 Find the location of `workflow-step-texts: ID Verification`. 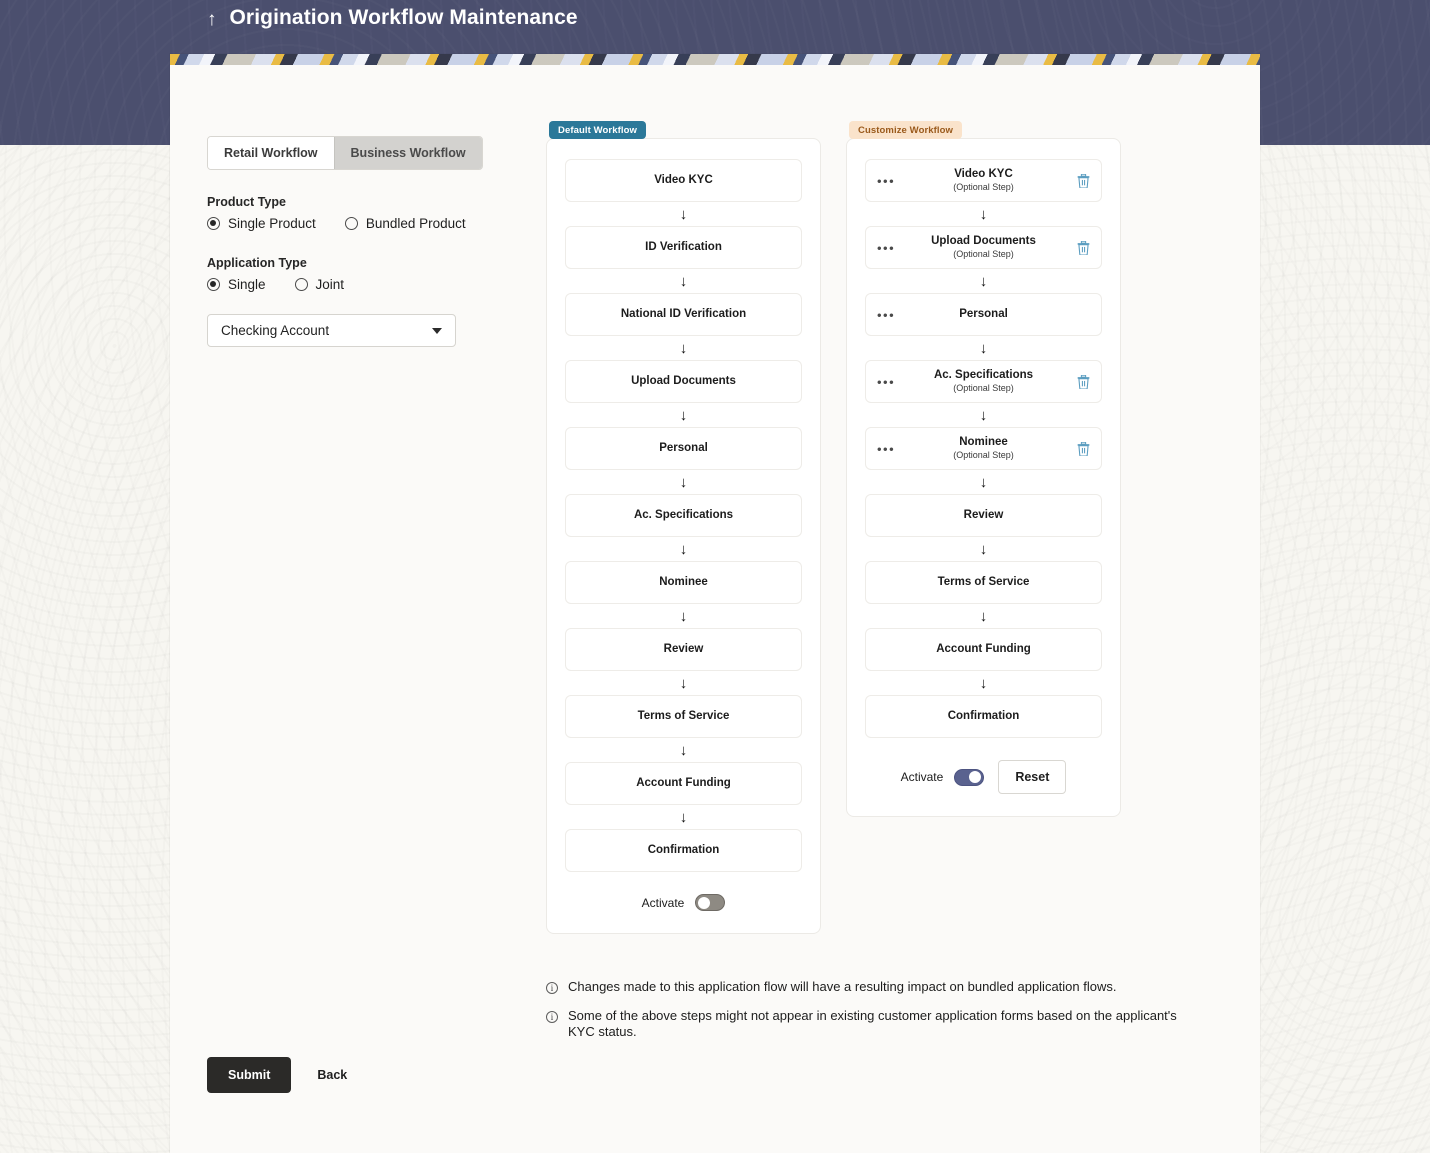

workflow-step-texts: ID Verification is located at coordinates (683, 248).